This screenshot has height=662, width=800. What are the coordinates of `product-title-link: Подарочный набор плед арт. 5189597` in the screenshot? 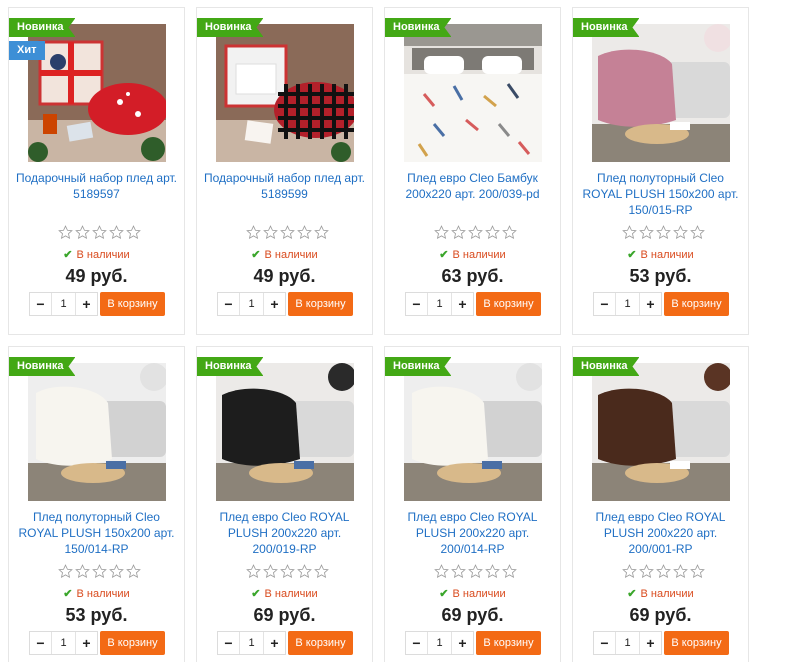 It's located at (96, 186).